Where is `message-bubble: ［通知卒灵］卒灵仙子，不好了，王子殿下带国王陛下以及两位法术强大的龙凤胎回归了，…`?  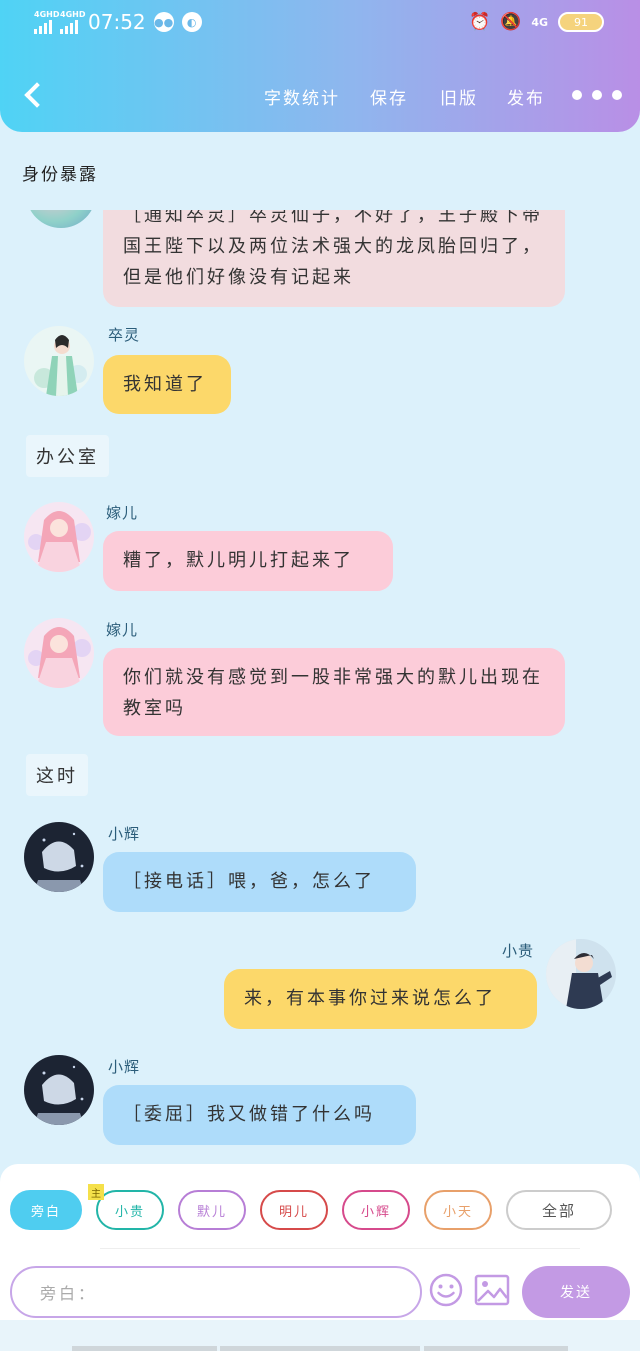
message-bubble: ［通知卒灵］卒灵仙子，不好了，王子殿下带国王陛下以及两位法术强大的龙凤胎回归了，… is located at coordinates (334, 258).